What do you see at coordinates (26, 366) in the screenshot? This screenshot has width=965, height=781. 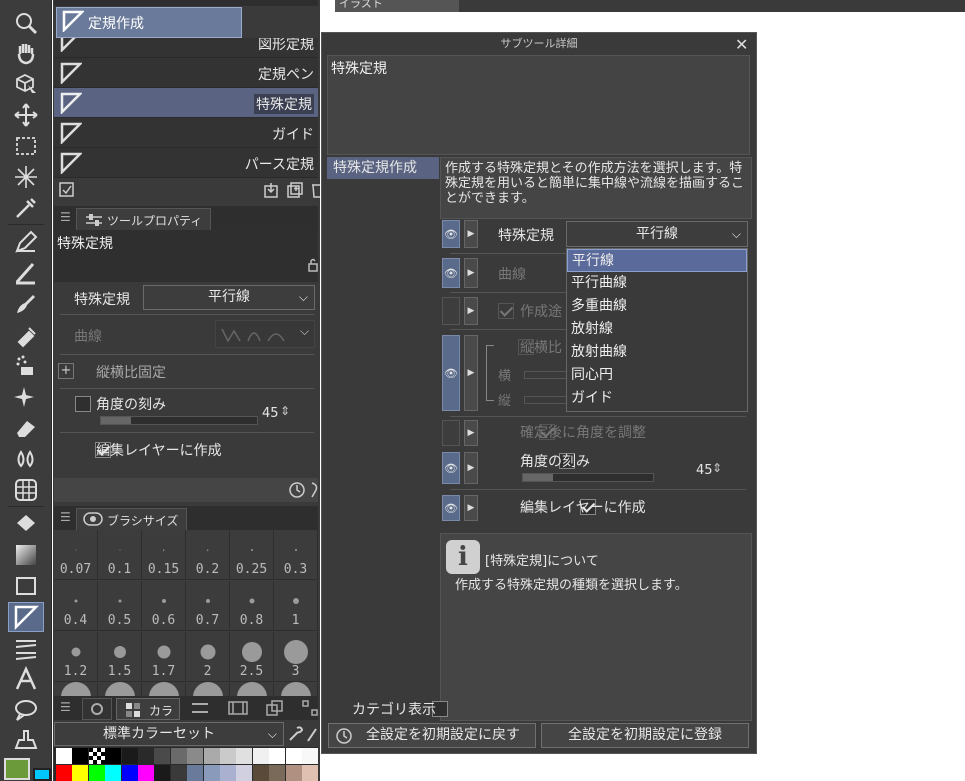 I see `decoration-tool` at bounding box center [26, 366].